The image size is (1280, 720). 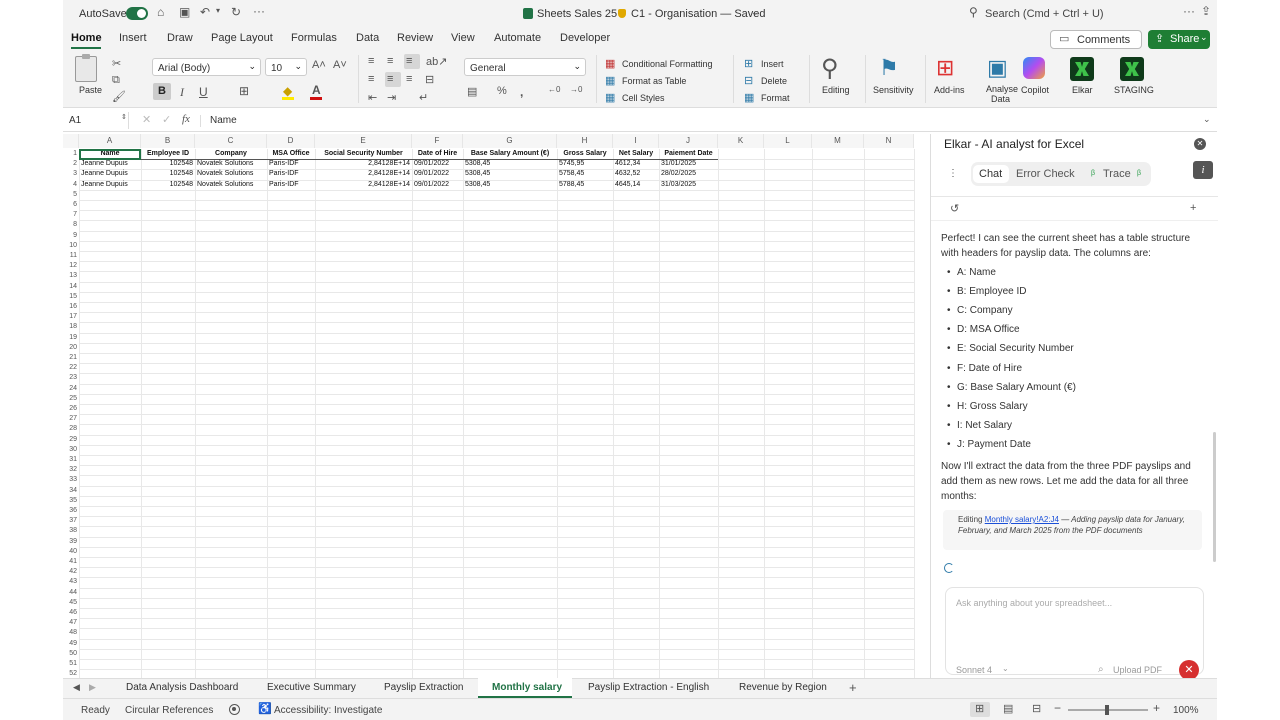 What do you see at coordinates (1082, 90) in the screenshot?
I see `elkar-button: Elkar` at bounding box center [1082, 90].